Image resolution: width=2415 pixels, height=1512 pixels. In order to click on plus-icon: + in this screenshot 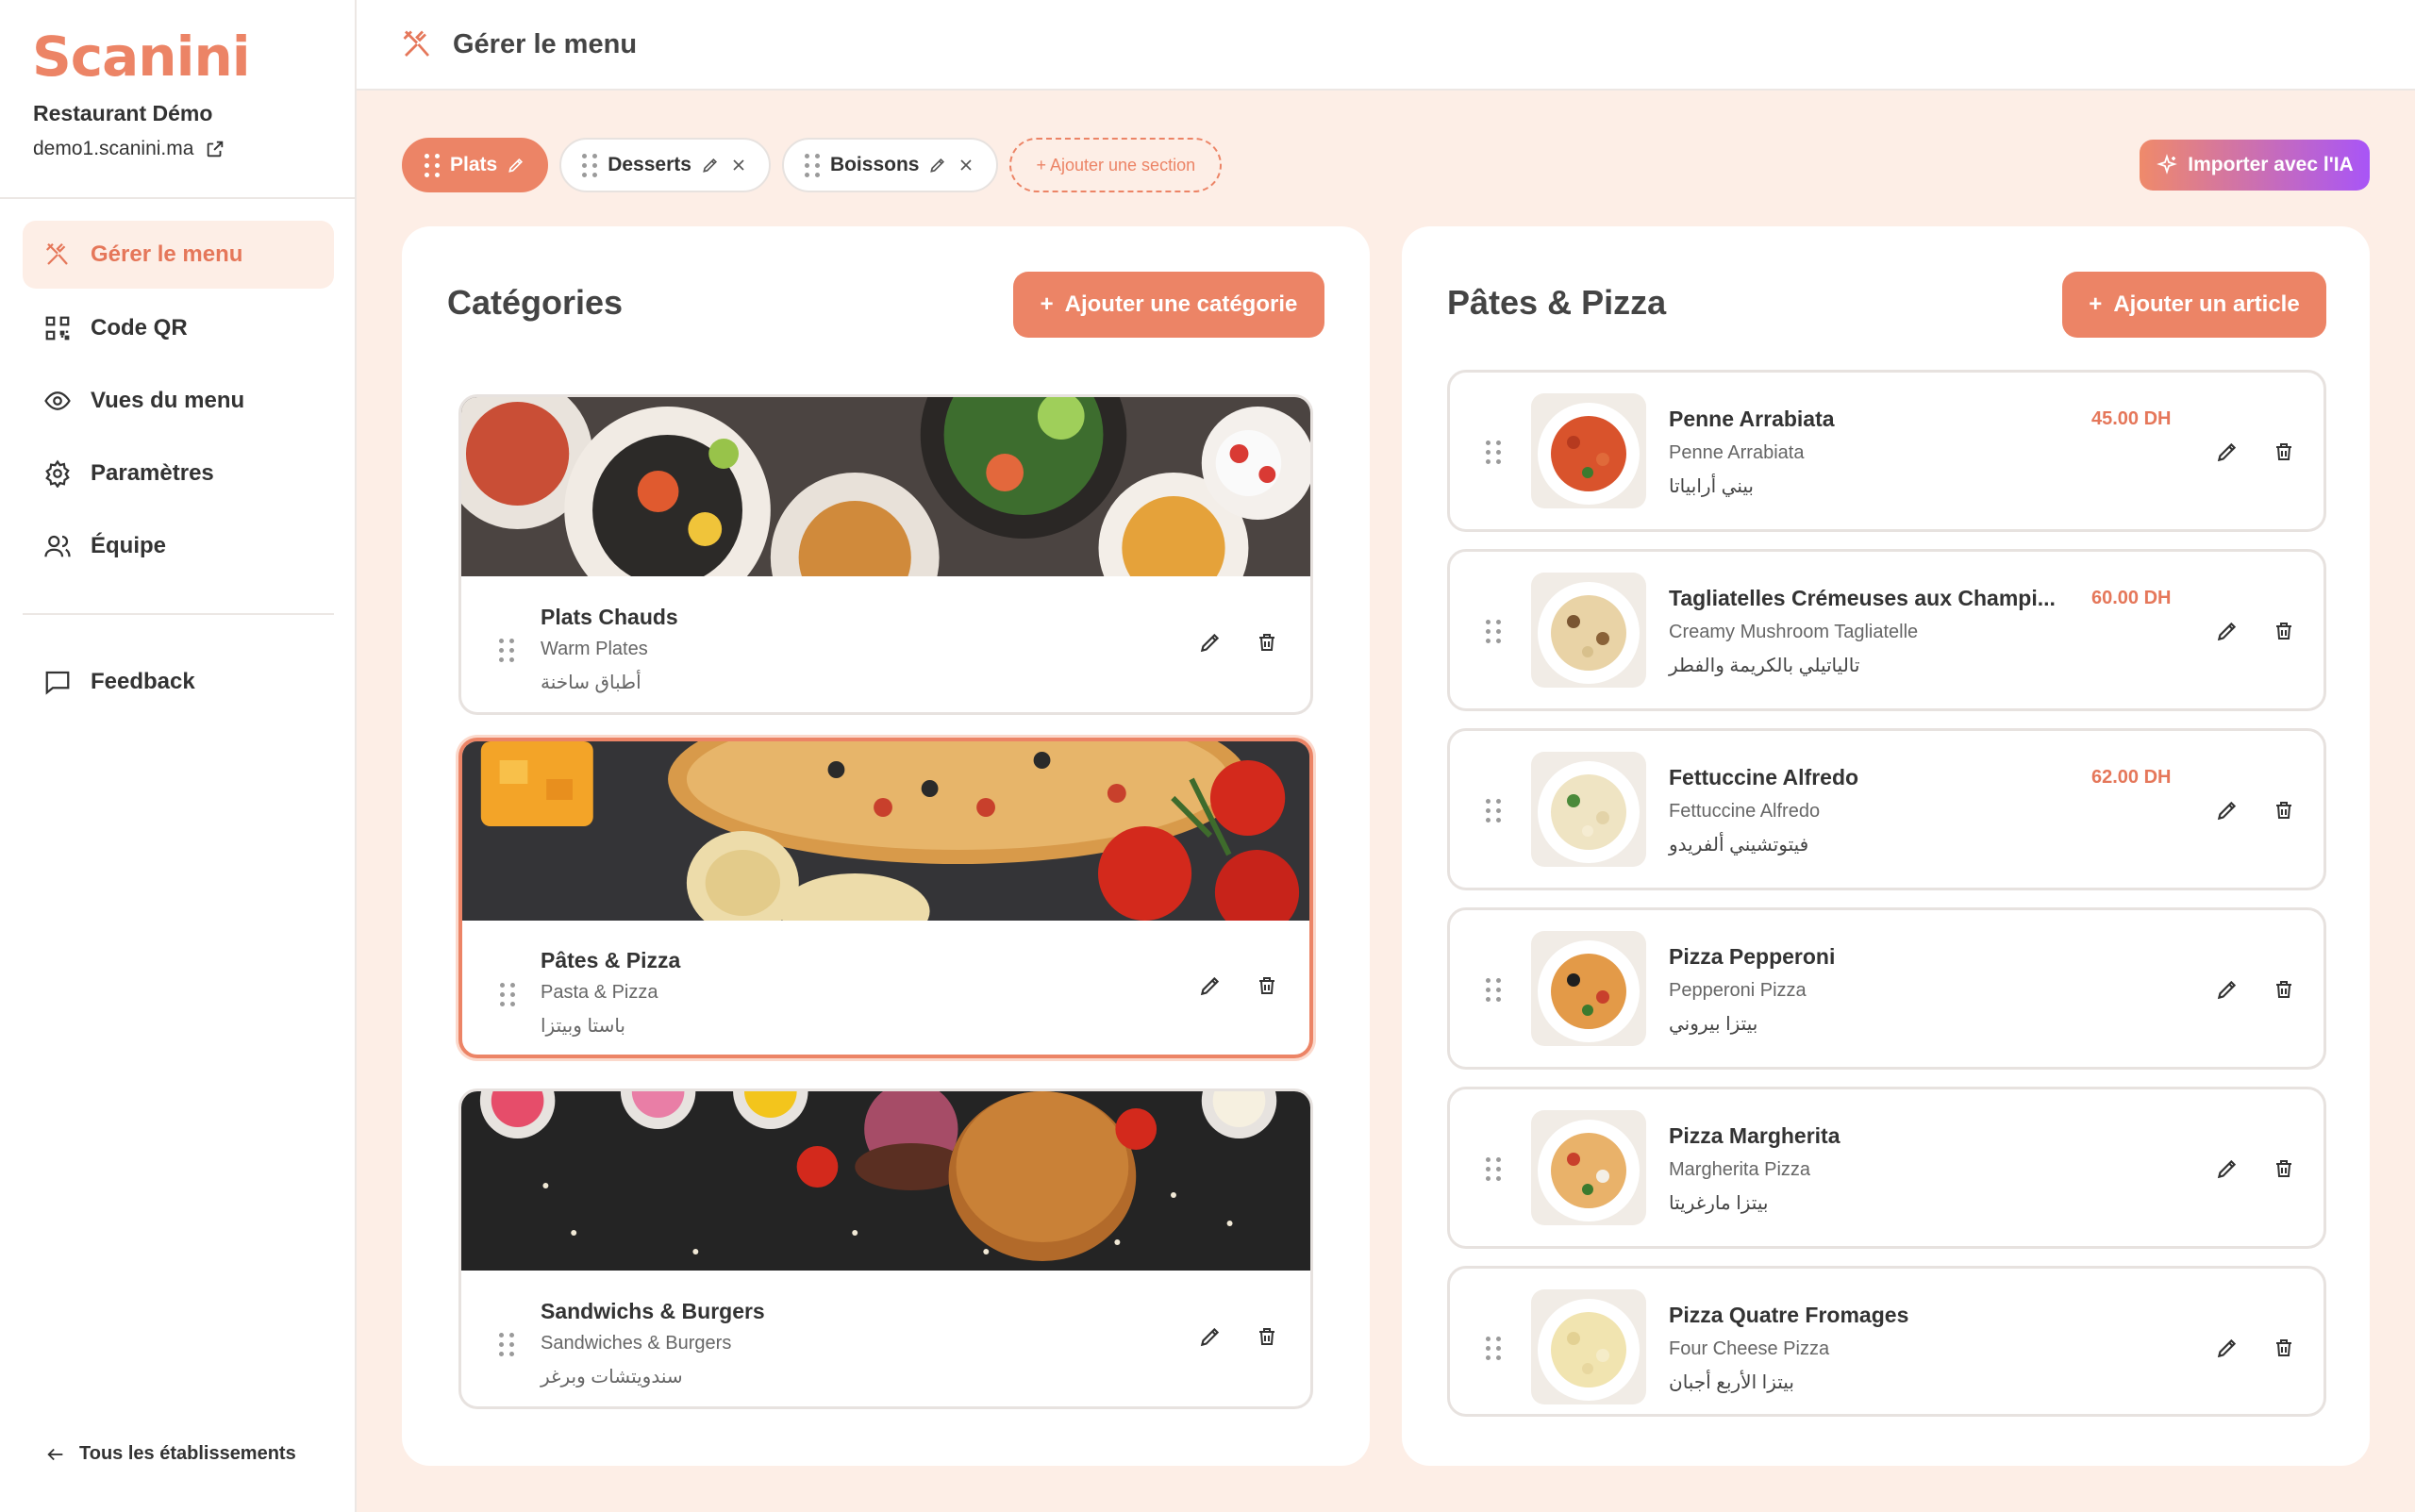, I will do `click(1047, 304)`.